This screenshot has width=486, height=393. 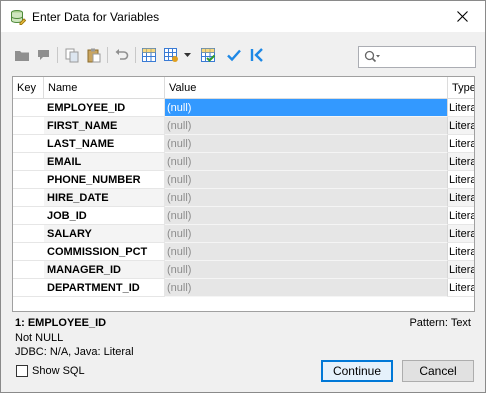 I want to click on search-box, so click(x=417, y=57).